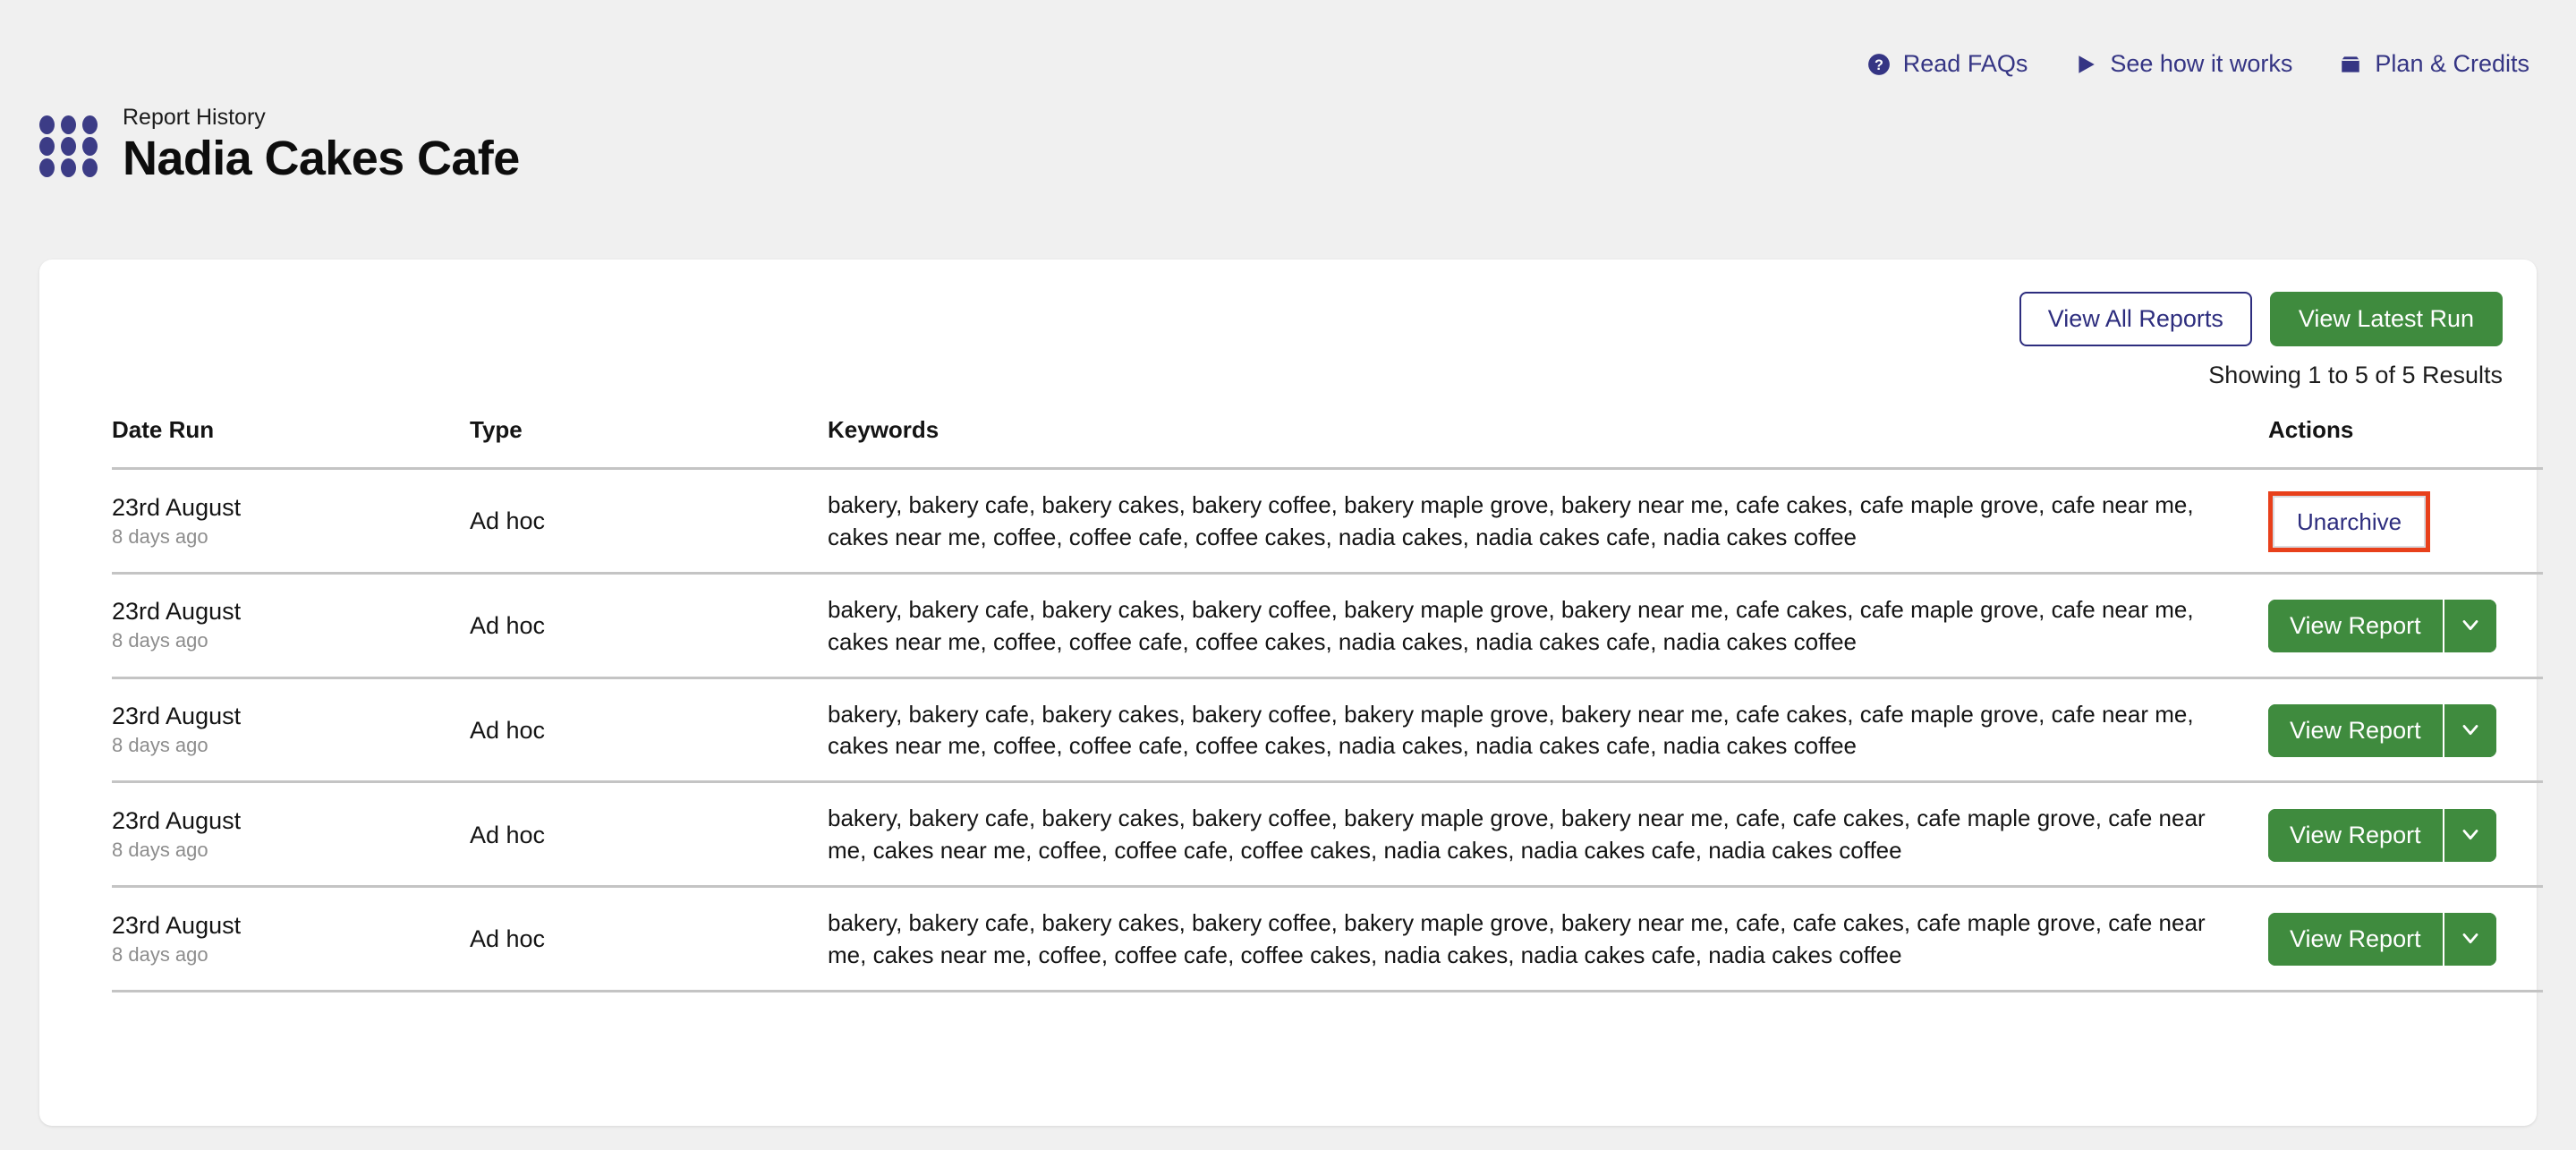 The image size is (2576, 1150). I want to click on page-title: Nadia Cakes Cafe, so click(321, 159).